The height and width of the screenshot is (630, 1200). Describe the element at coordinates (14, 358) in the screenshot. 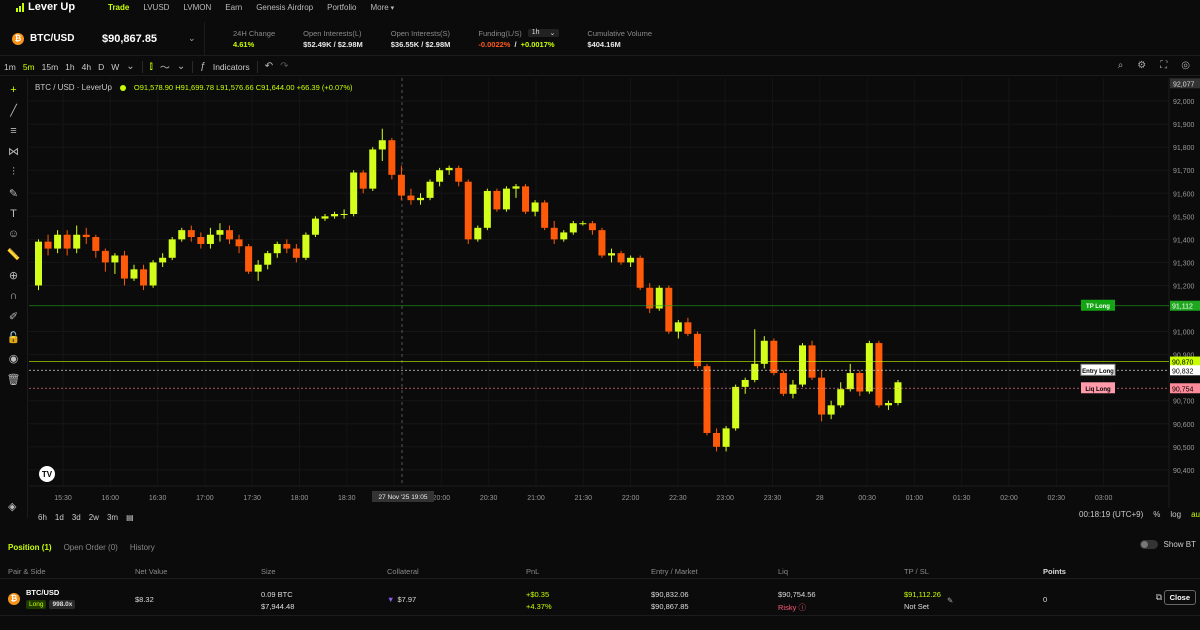

I see `eye-icon: ◉` at that location.